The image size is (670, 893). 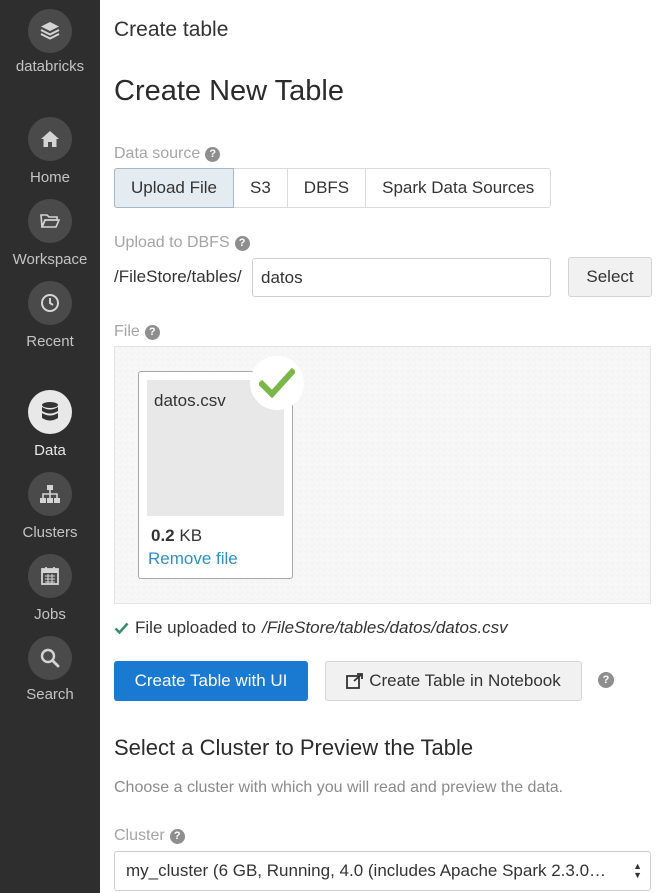 What do you see at coordinates (171, 29) in the screenshot?
I see `breadcrumb: Create table` at bounding box center [171, 29].